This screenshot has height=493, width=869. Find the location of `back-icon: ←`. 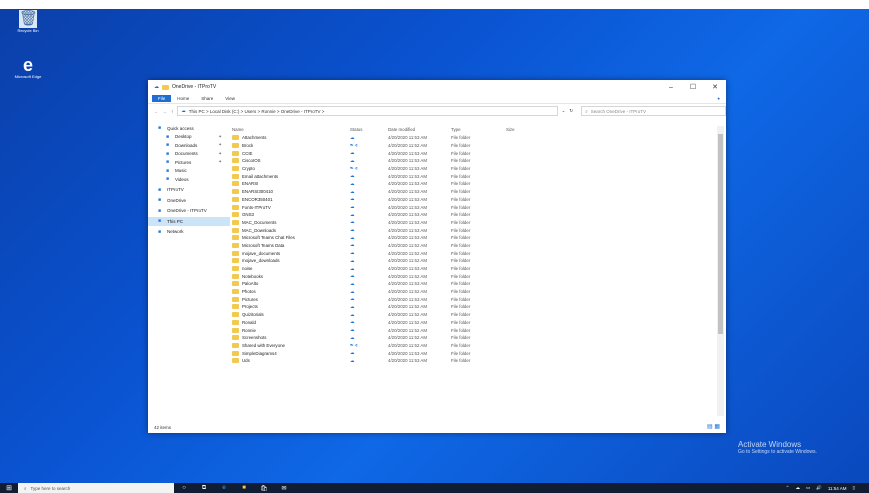

back-icon: ← is located at coordinates (156, 111).